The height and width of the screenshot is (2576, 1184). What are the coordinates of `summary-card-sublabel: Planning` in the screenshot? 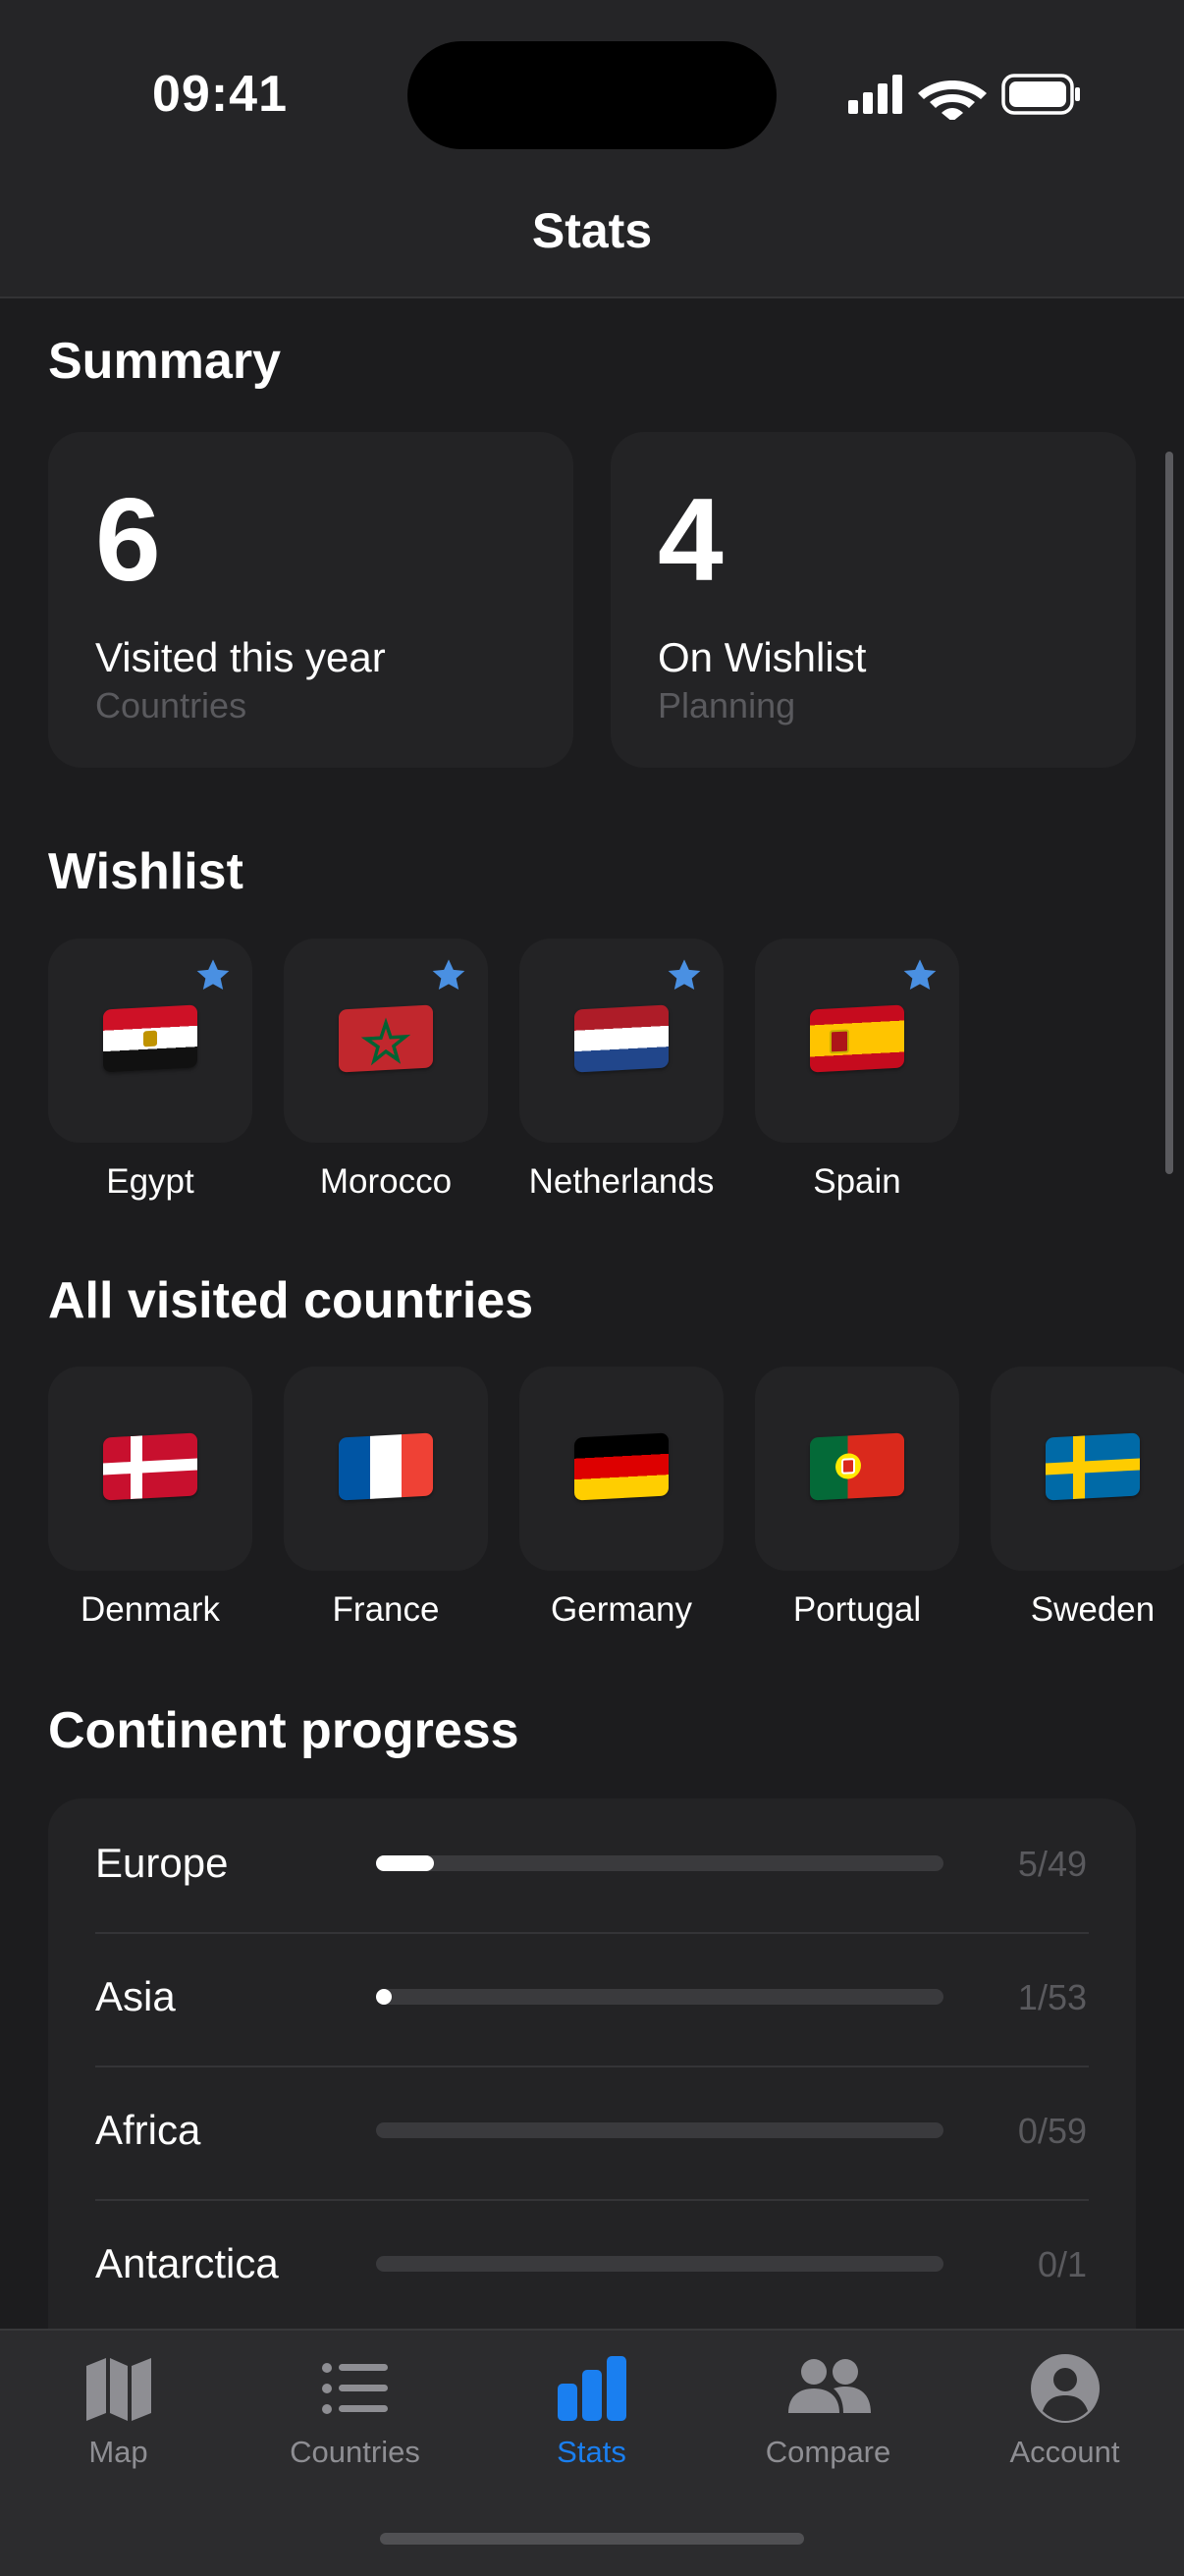 It's located at (727, 705).